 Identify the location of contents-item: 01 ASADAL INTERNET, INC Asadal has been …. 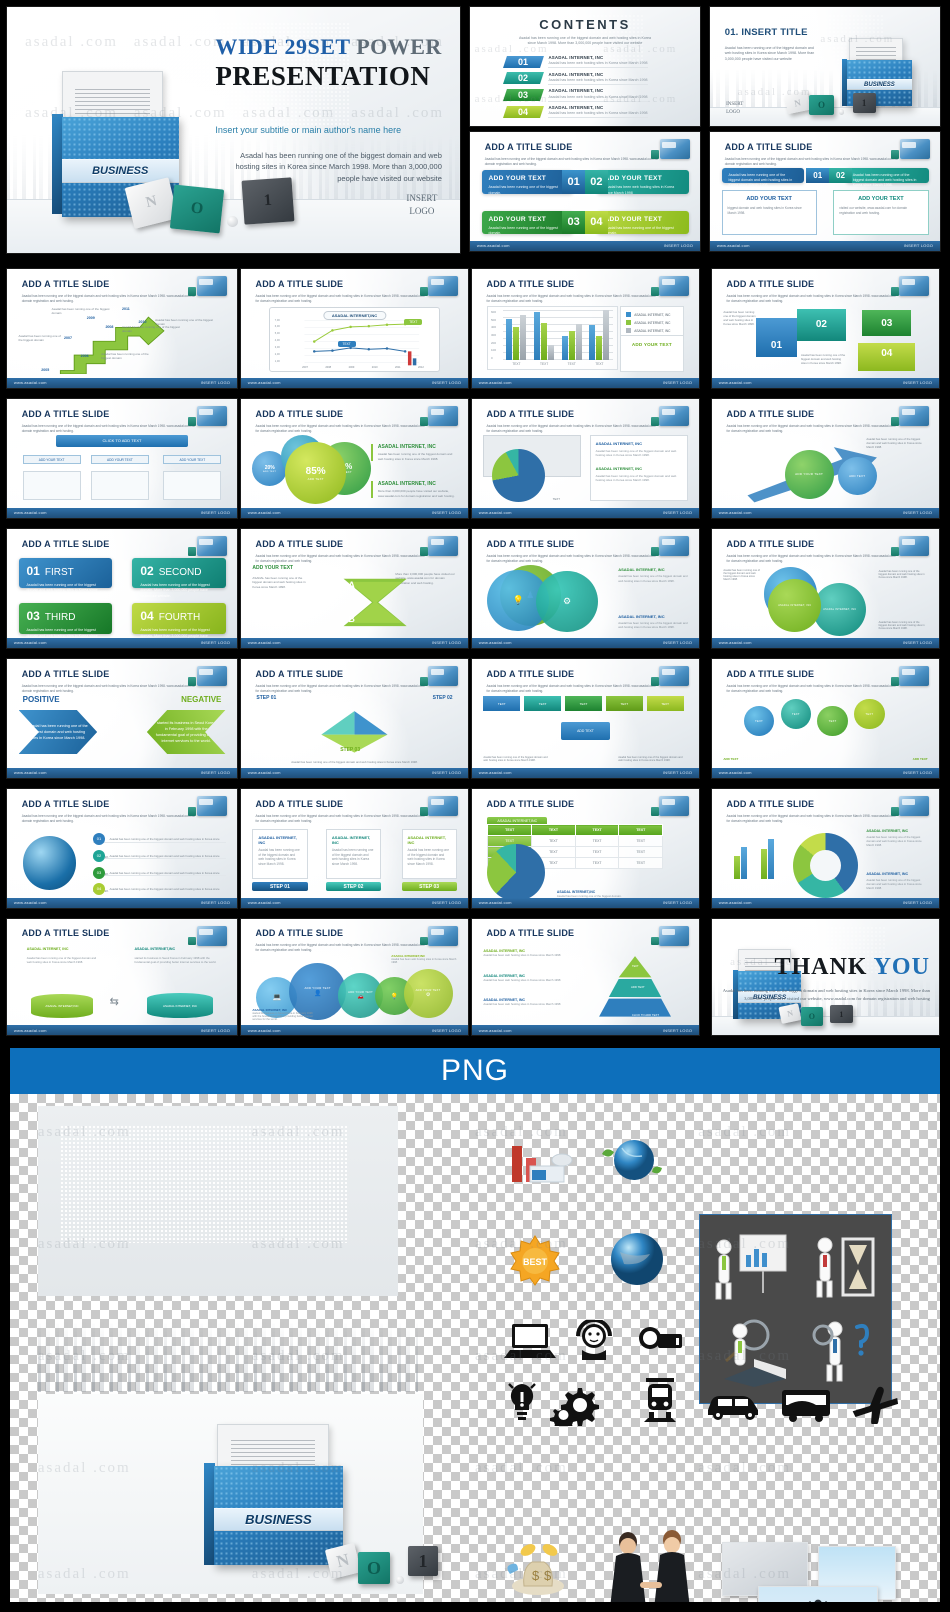
(587, 62).